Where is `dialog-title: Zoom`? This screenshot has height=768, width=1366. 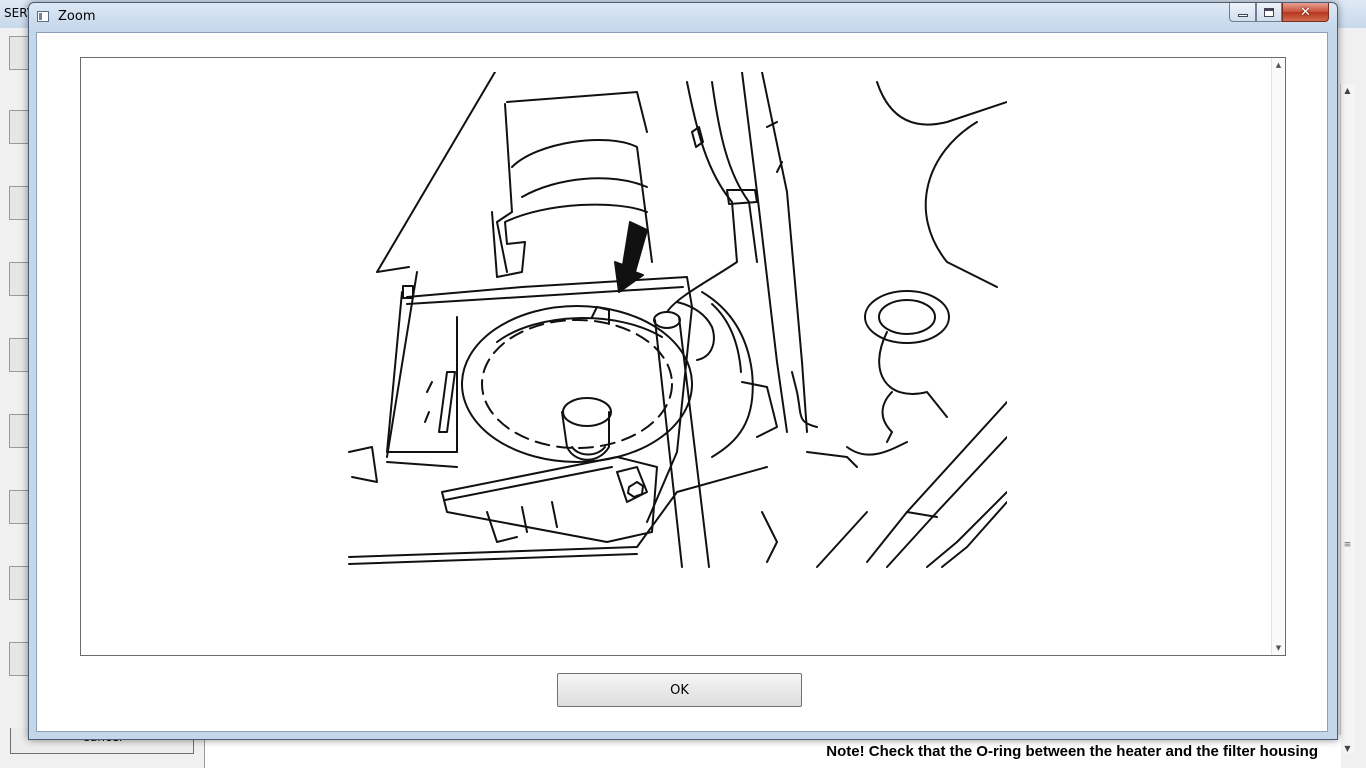 dialog-title: Zoom is located at coordinates (77, 16).